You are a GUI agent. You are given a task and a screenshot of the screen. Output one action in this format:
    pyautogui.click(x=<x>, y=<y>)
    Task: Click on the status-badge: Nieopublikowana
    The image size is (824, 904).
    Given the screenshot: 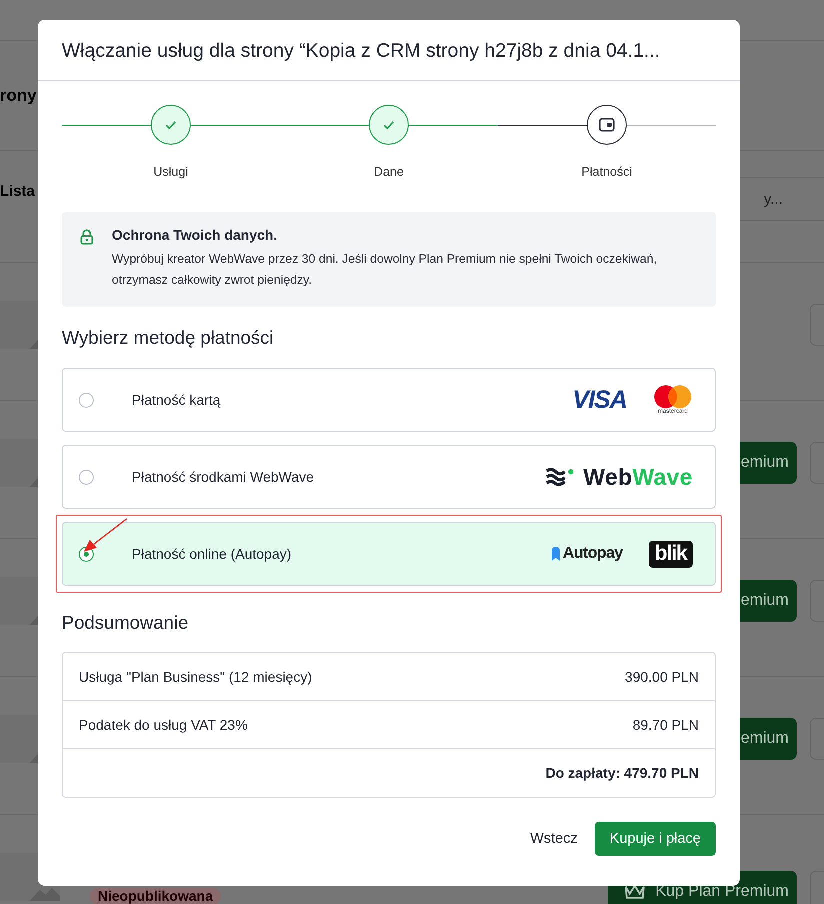 What is the action you would take?
    pyautogui.click(x=156, y=896)
    